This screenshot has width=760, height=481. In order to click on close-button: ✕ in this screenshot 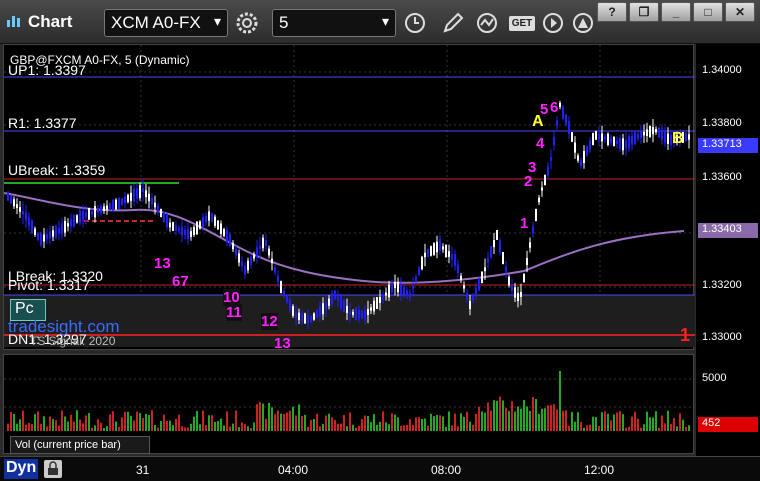, I will do `click(740, 12)`.